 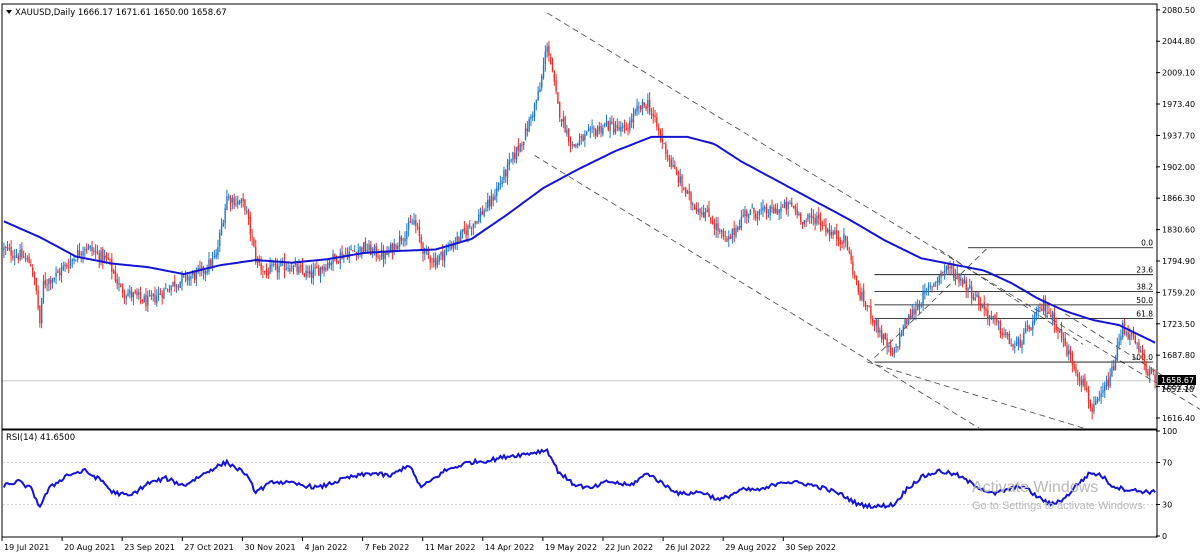 I want to click on time-tick-label: 20 Aug 2021, so click(x=89, y=547).